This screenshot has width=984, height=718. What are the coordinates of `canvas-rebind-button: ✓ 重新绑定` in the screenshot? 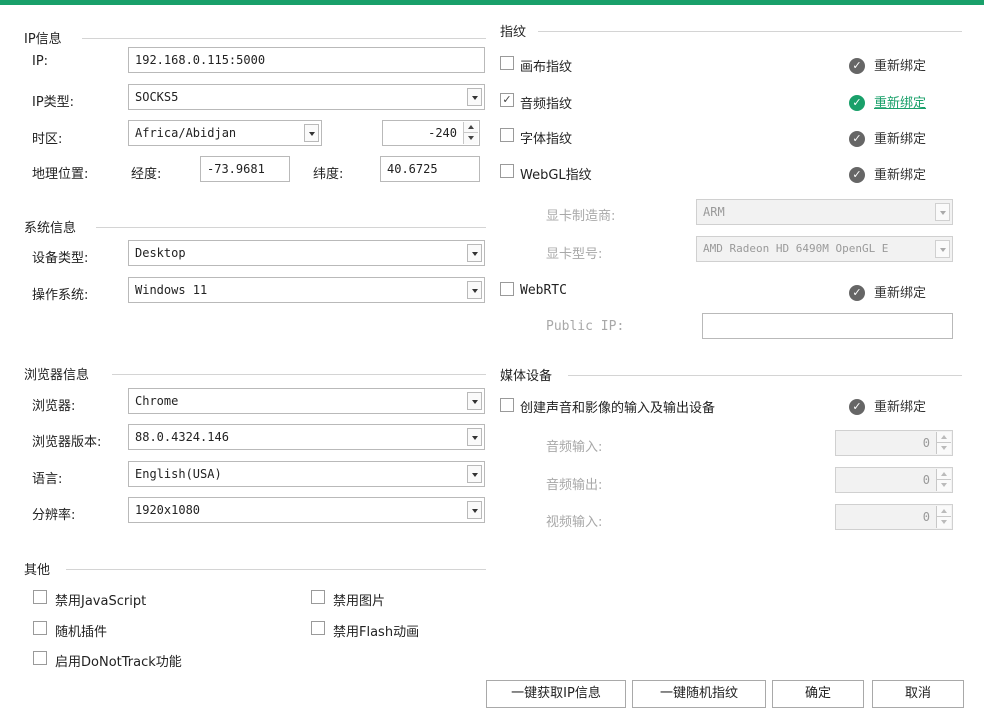 It's located at (887, 65).